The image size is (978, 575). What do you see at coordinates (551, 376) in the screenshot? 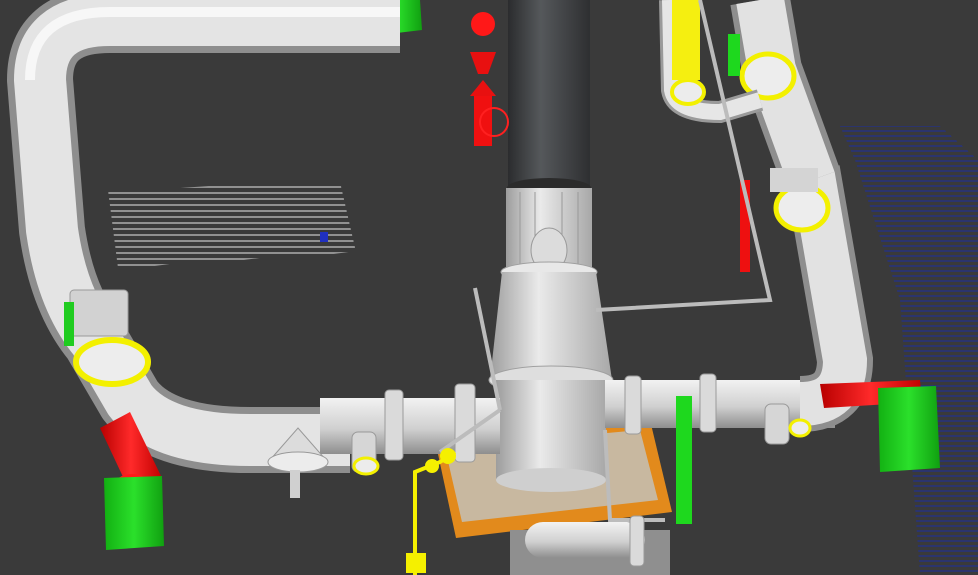
I see `cone-reducer` at bounding box center [551, 376].